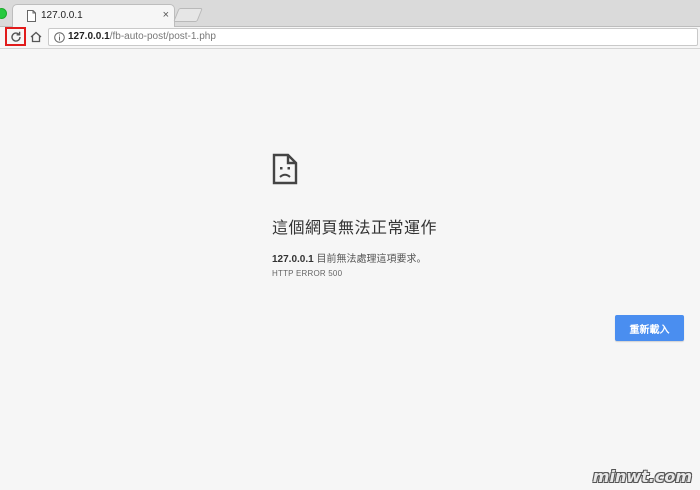 The height and width of the screenshot is (490, 700). Describe the element at coordinates (93, 16) in the screenshot. I see `browser-tab: 127.0.0.1 ×` at that location.